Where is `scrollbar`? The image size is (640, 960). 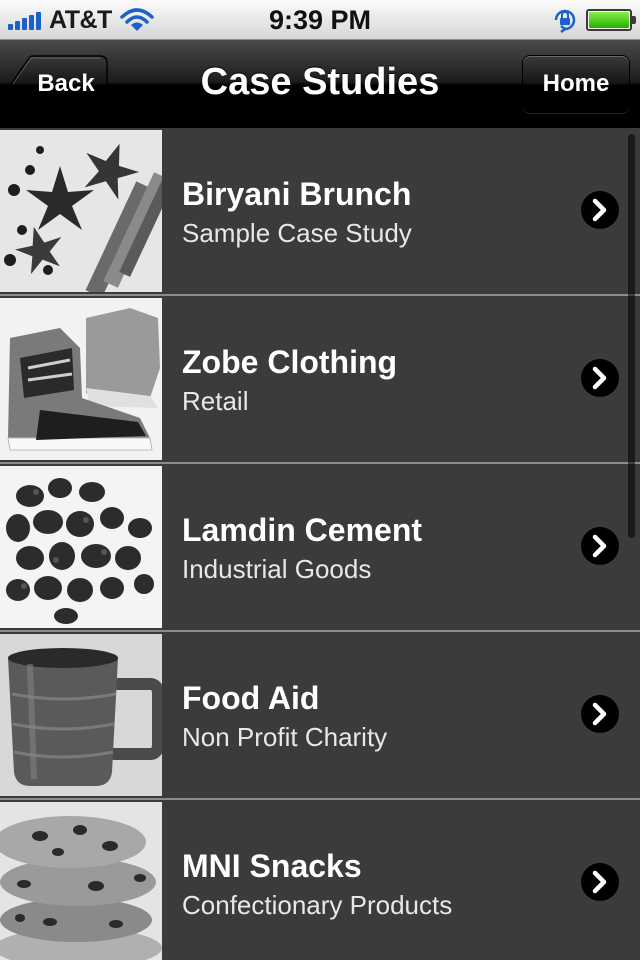
scrollbar is located at coordinates (631, 336).